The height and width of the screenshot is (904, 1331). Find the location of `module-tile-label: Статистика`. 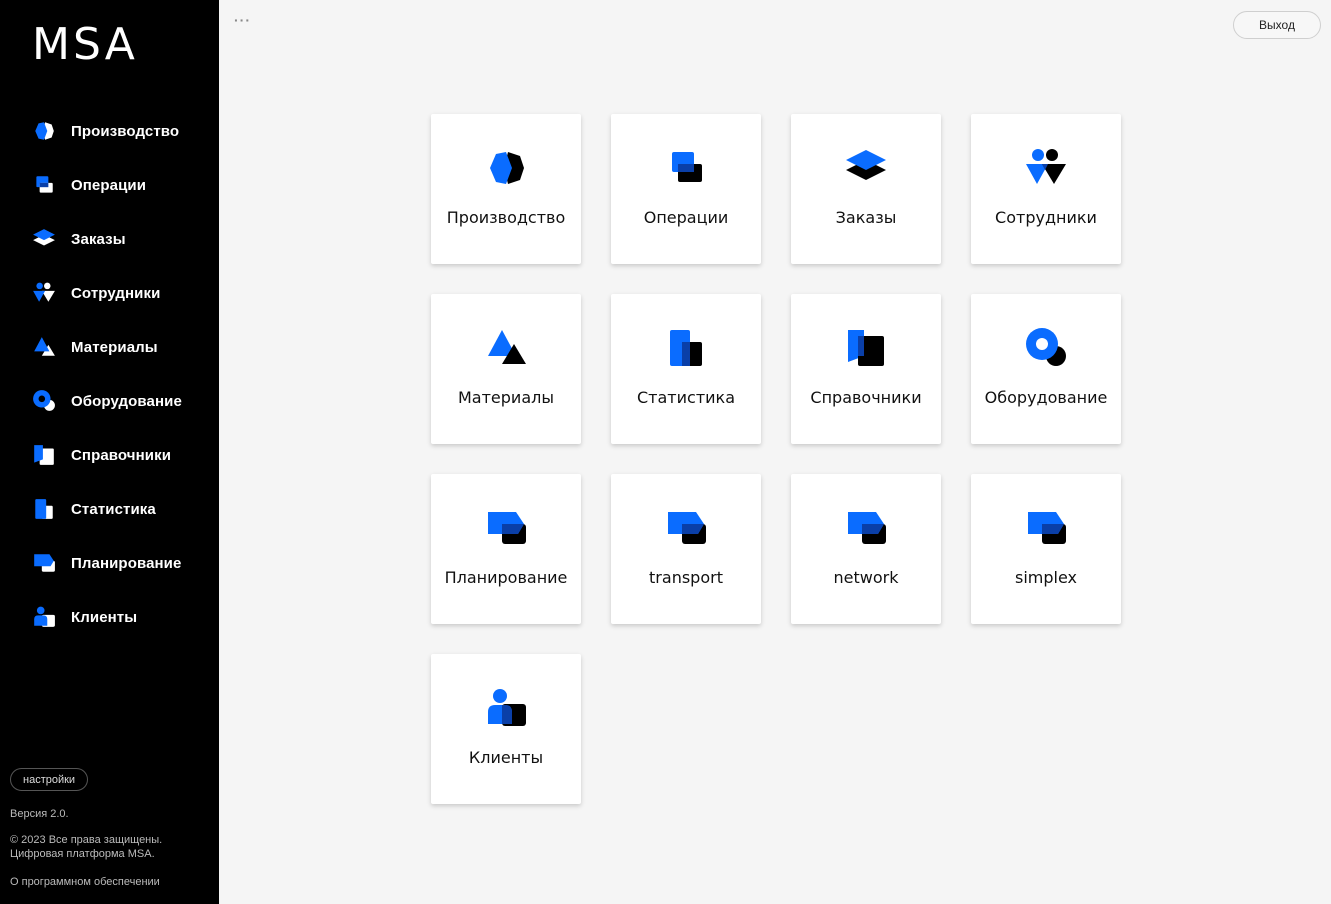

module-tile-label: Статистика is located at coordinates (686, 397).